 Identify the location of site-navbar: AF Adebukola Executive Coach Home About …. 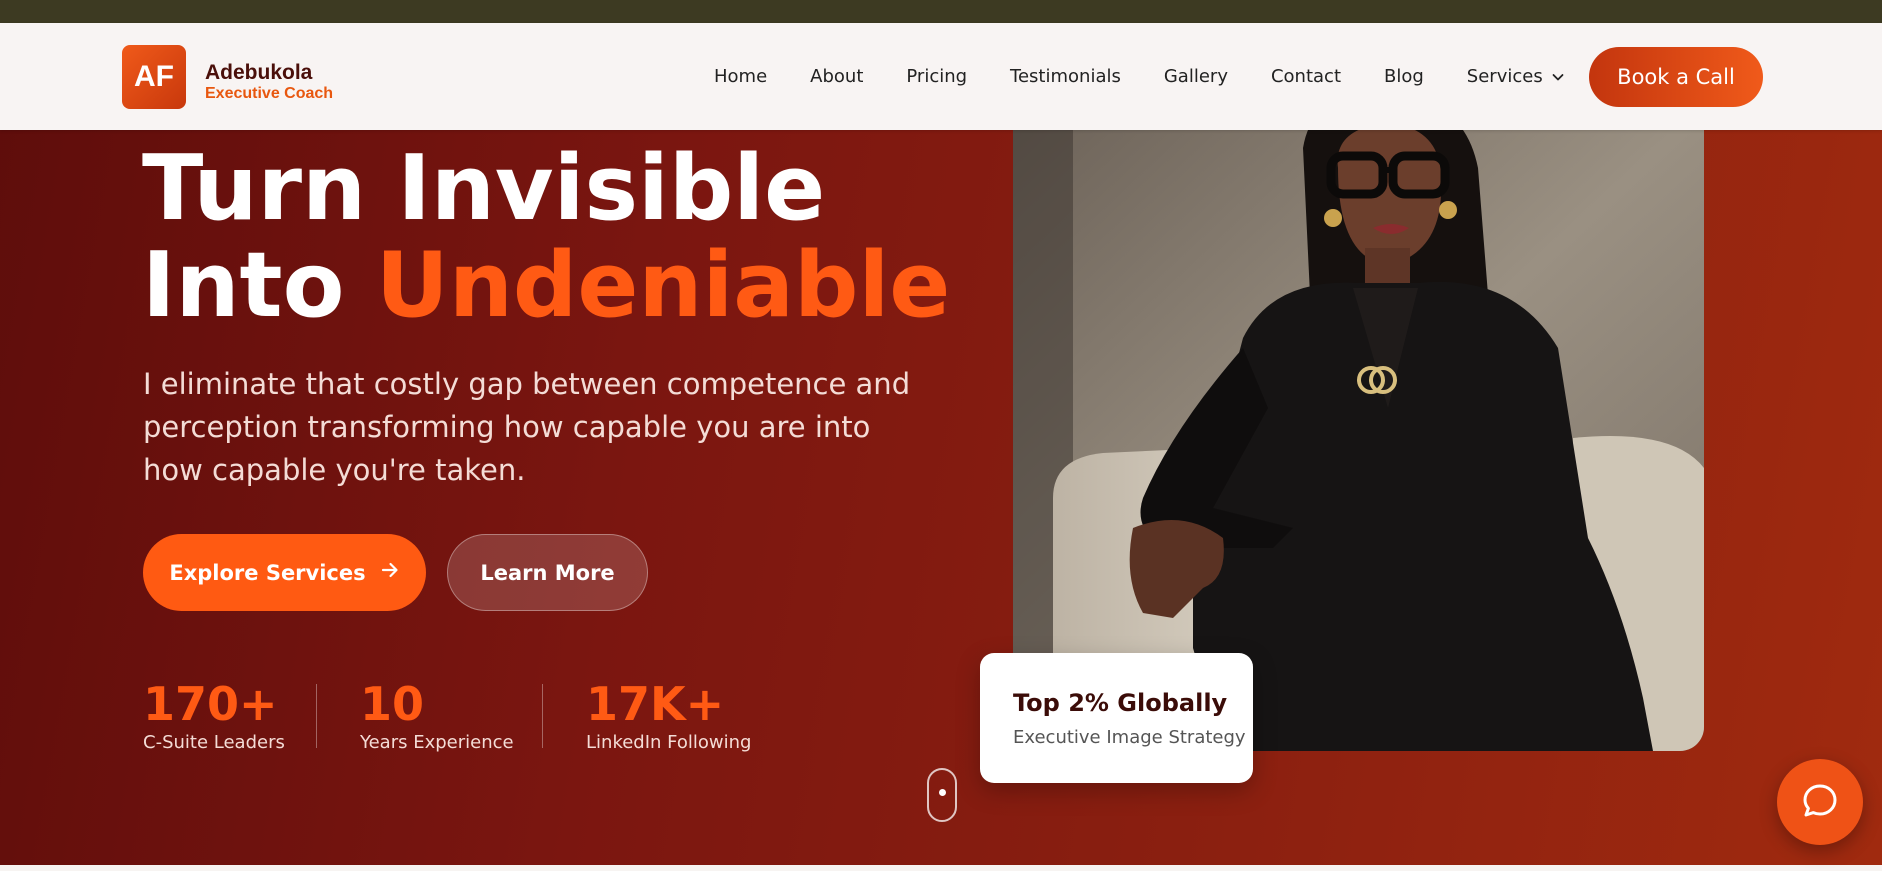
(941, 76).